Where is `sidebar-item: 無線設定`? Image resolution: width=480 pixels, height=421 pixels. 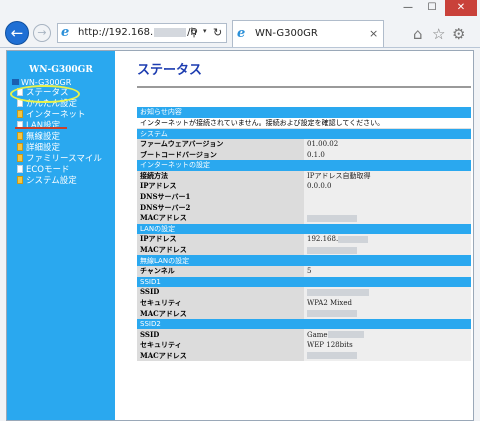 sidebar-item: 無線設定 is located at coordinates (59, 137).